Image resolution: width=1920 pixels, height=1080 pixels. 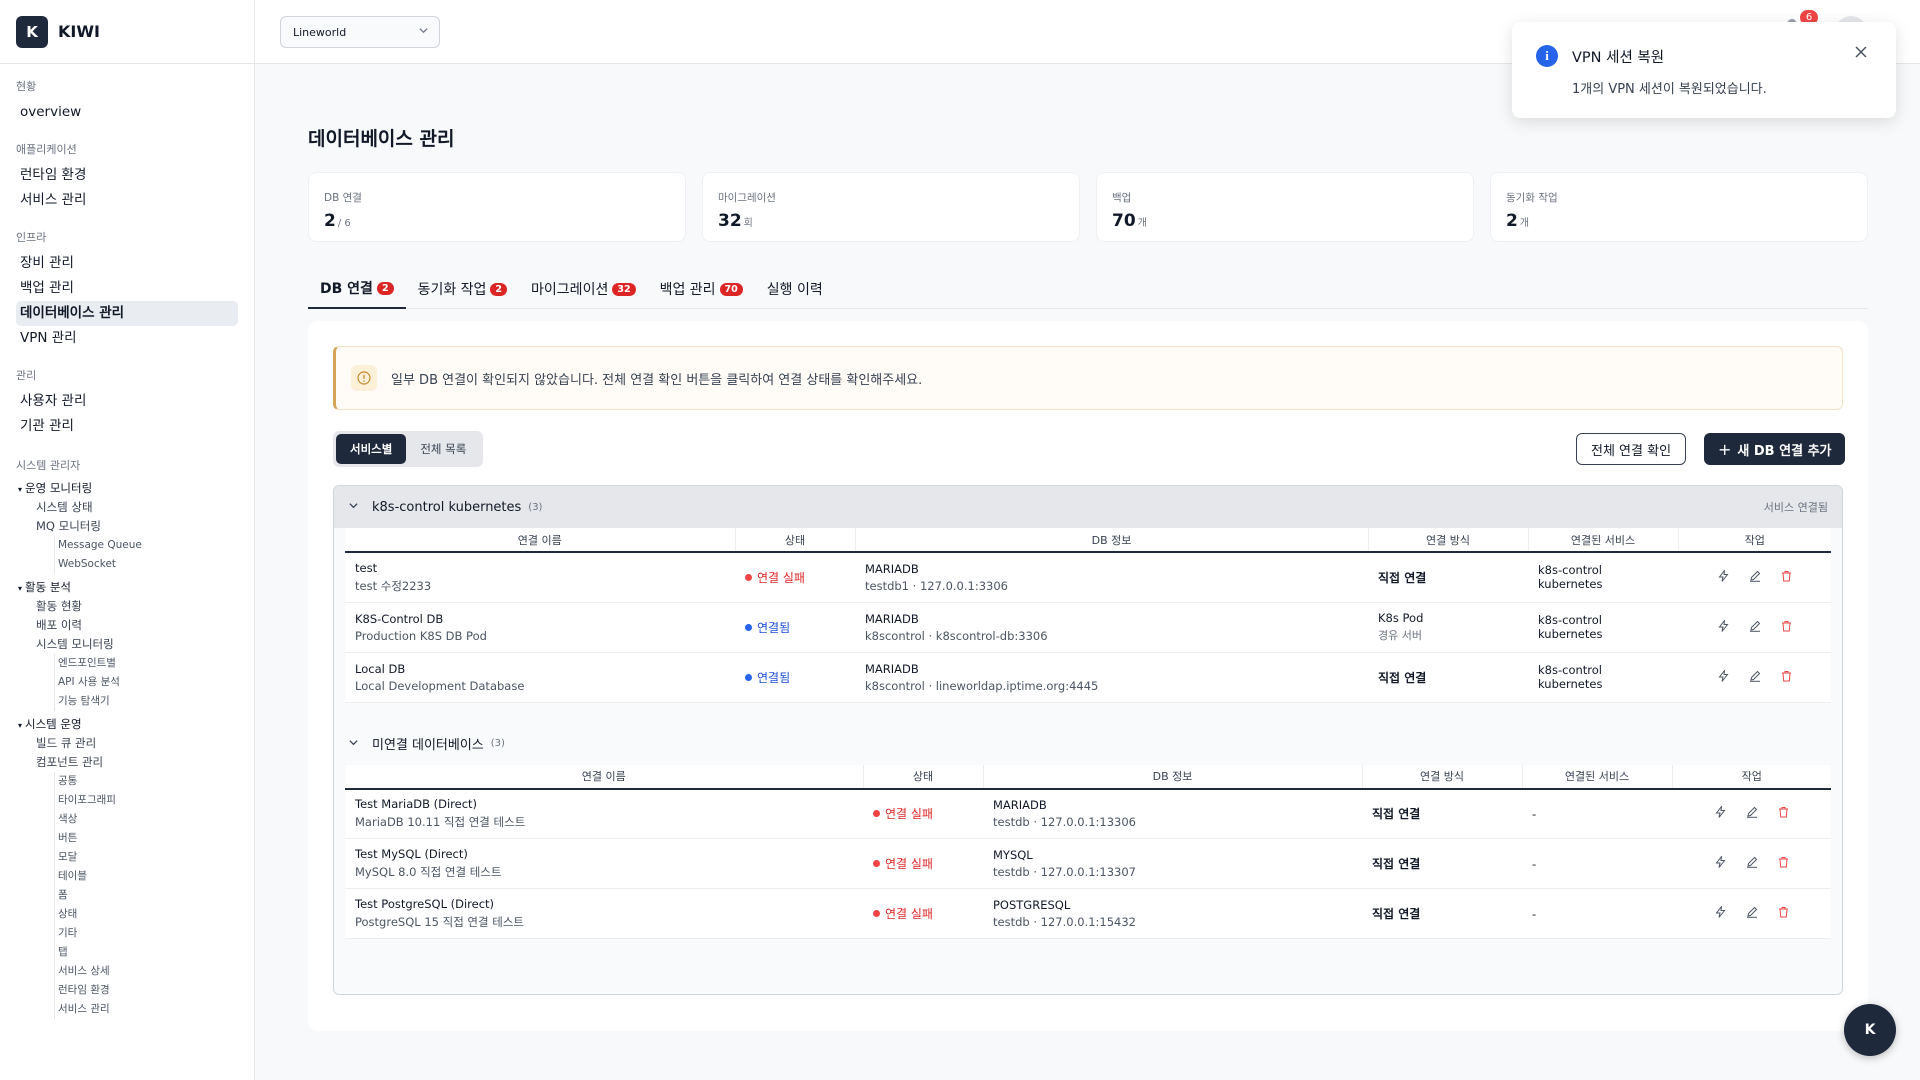 What do you see at coordinates (148, 800) in the screenshot?
I see `sidebar-item-component: 타이포그래피` at bounding box center [148, 800].